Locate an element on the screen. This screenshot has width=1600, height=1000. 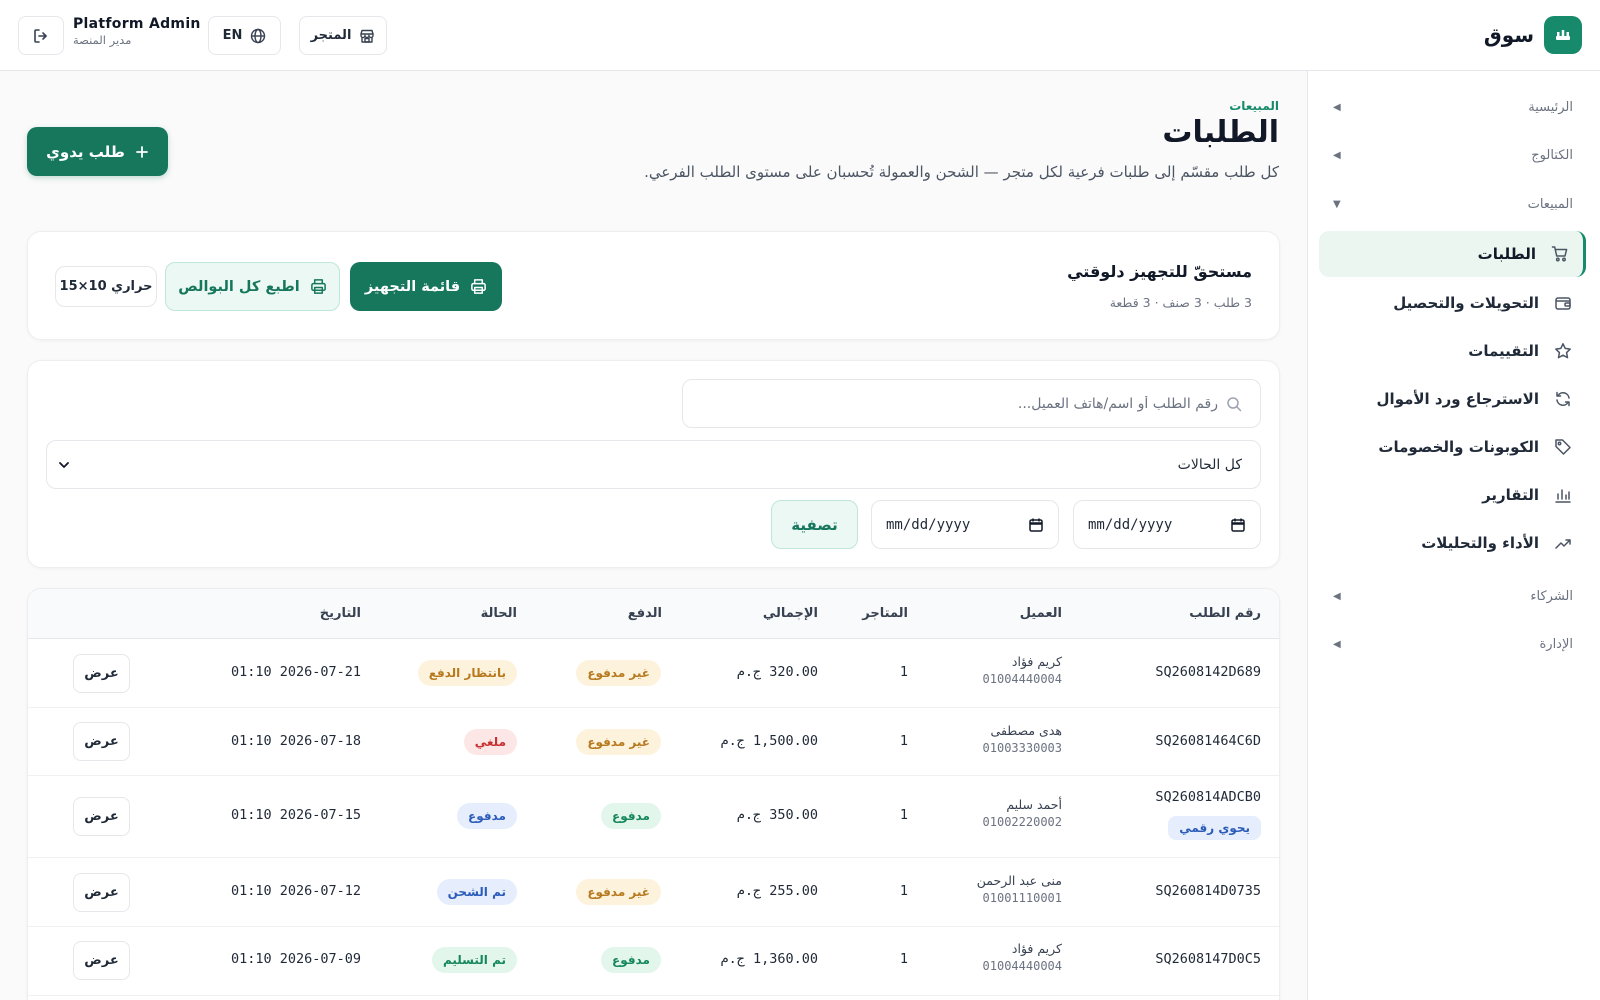
status-cell: ملغي is located at coordinates (490, 742).